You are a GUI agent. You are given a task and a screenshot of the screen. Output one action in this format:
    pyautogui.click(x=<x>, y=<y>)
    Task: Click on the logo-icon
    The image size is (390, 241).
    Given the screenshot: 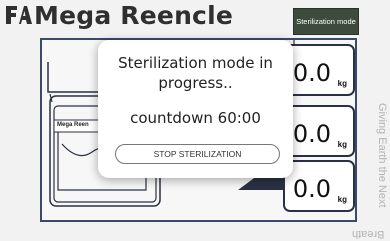 What is the action you would take?
    pyautogui.click(x=19, y=15)
    